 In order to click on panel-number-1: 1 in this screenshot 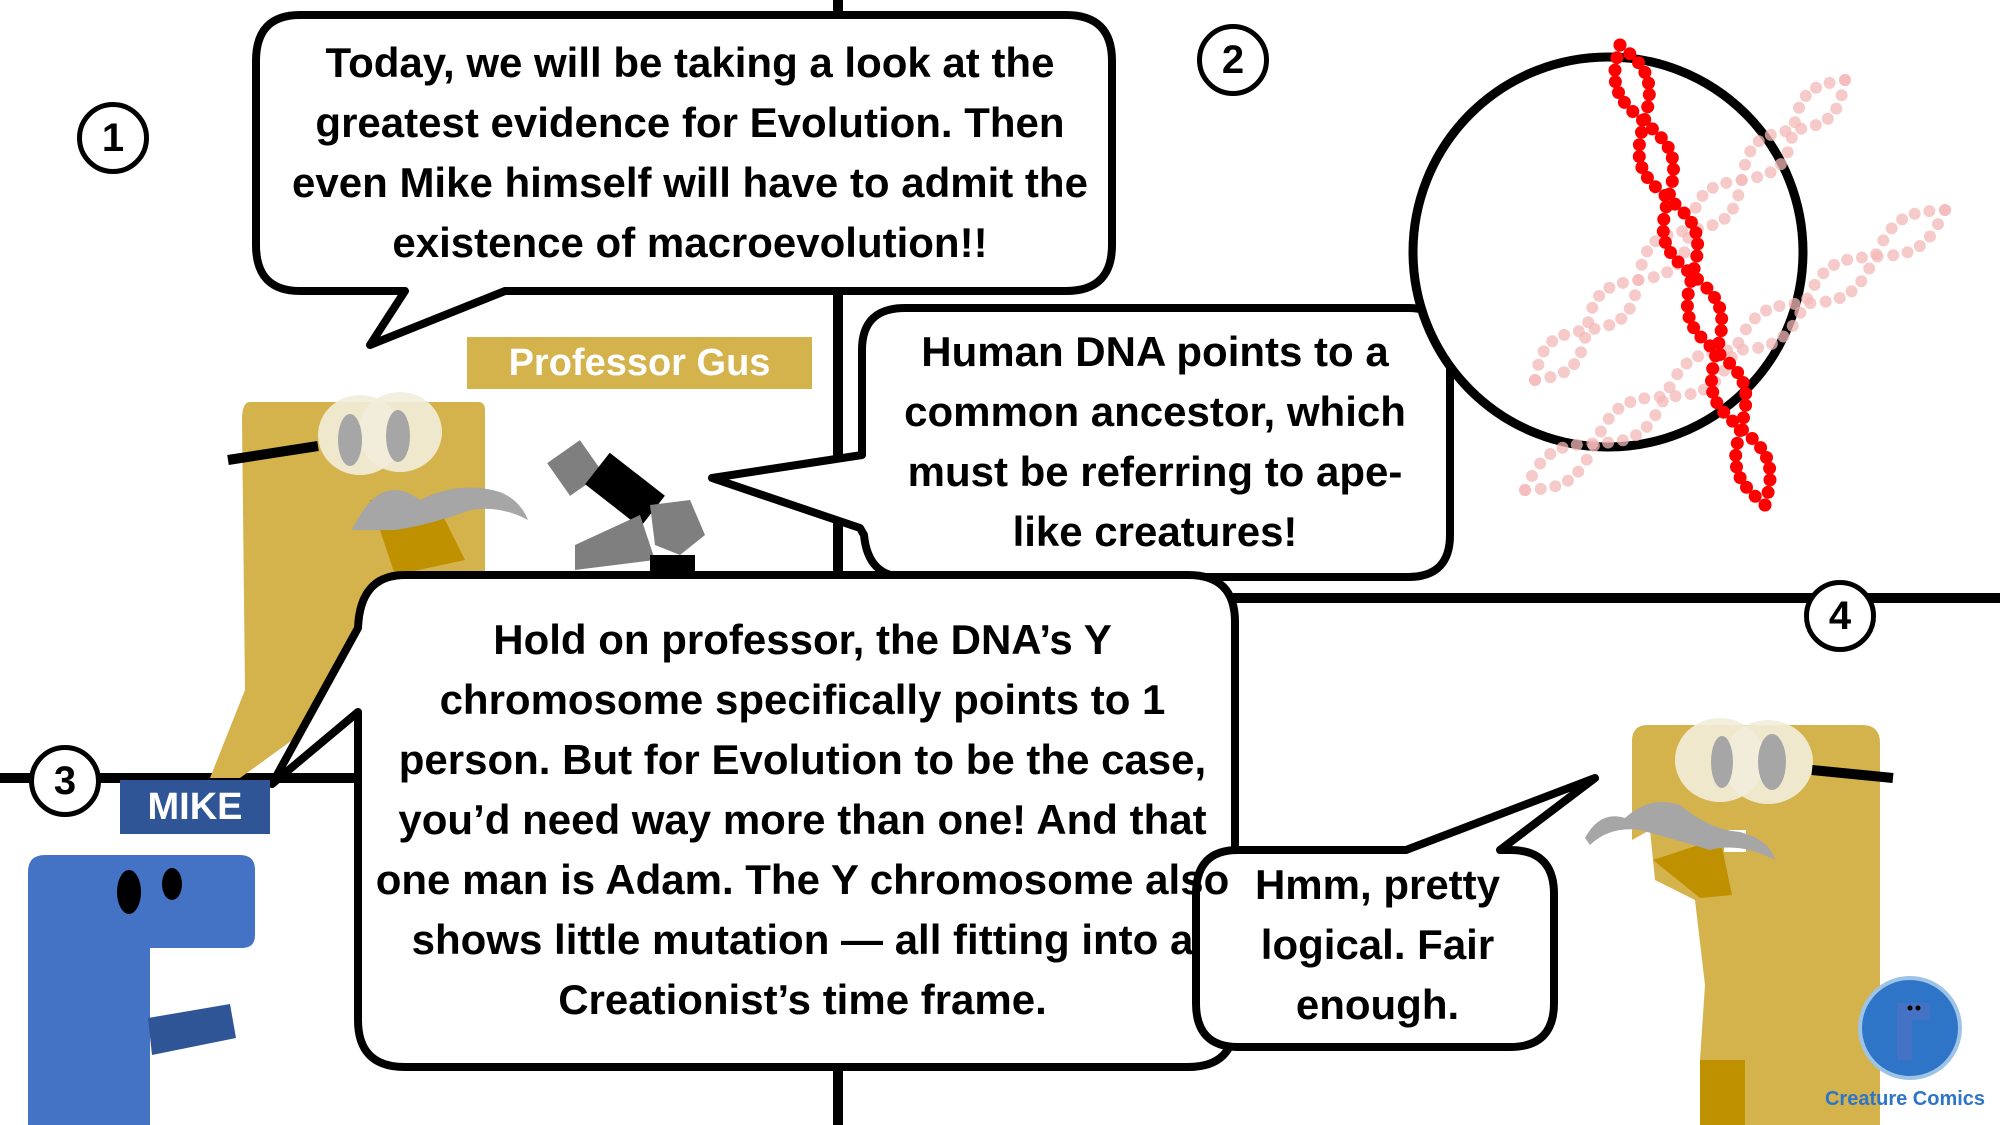, I will do `click(113, 138)`.